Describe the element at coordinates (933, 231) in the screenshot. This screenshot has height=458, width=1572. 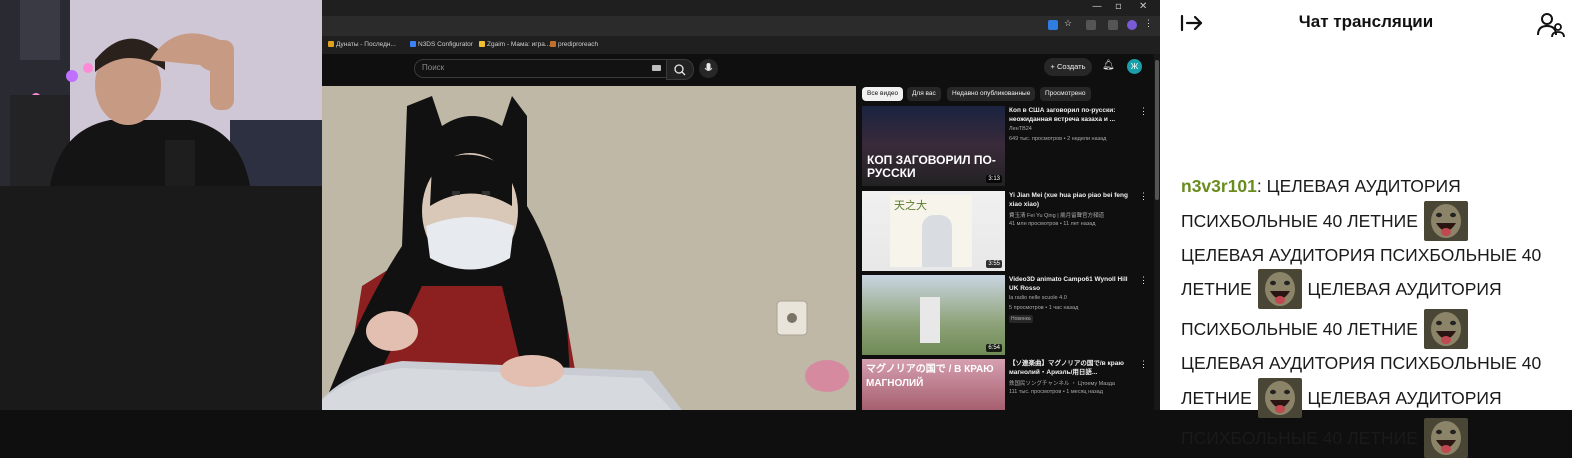
I see `video-thumbnail: 天之大 3:55` at that location.